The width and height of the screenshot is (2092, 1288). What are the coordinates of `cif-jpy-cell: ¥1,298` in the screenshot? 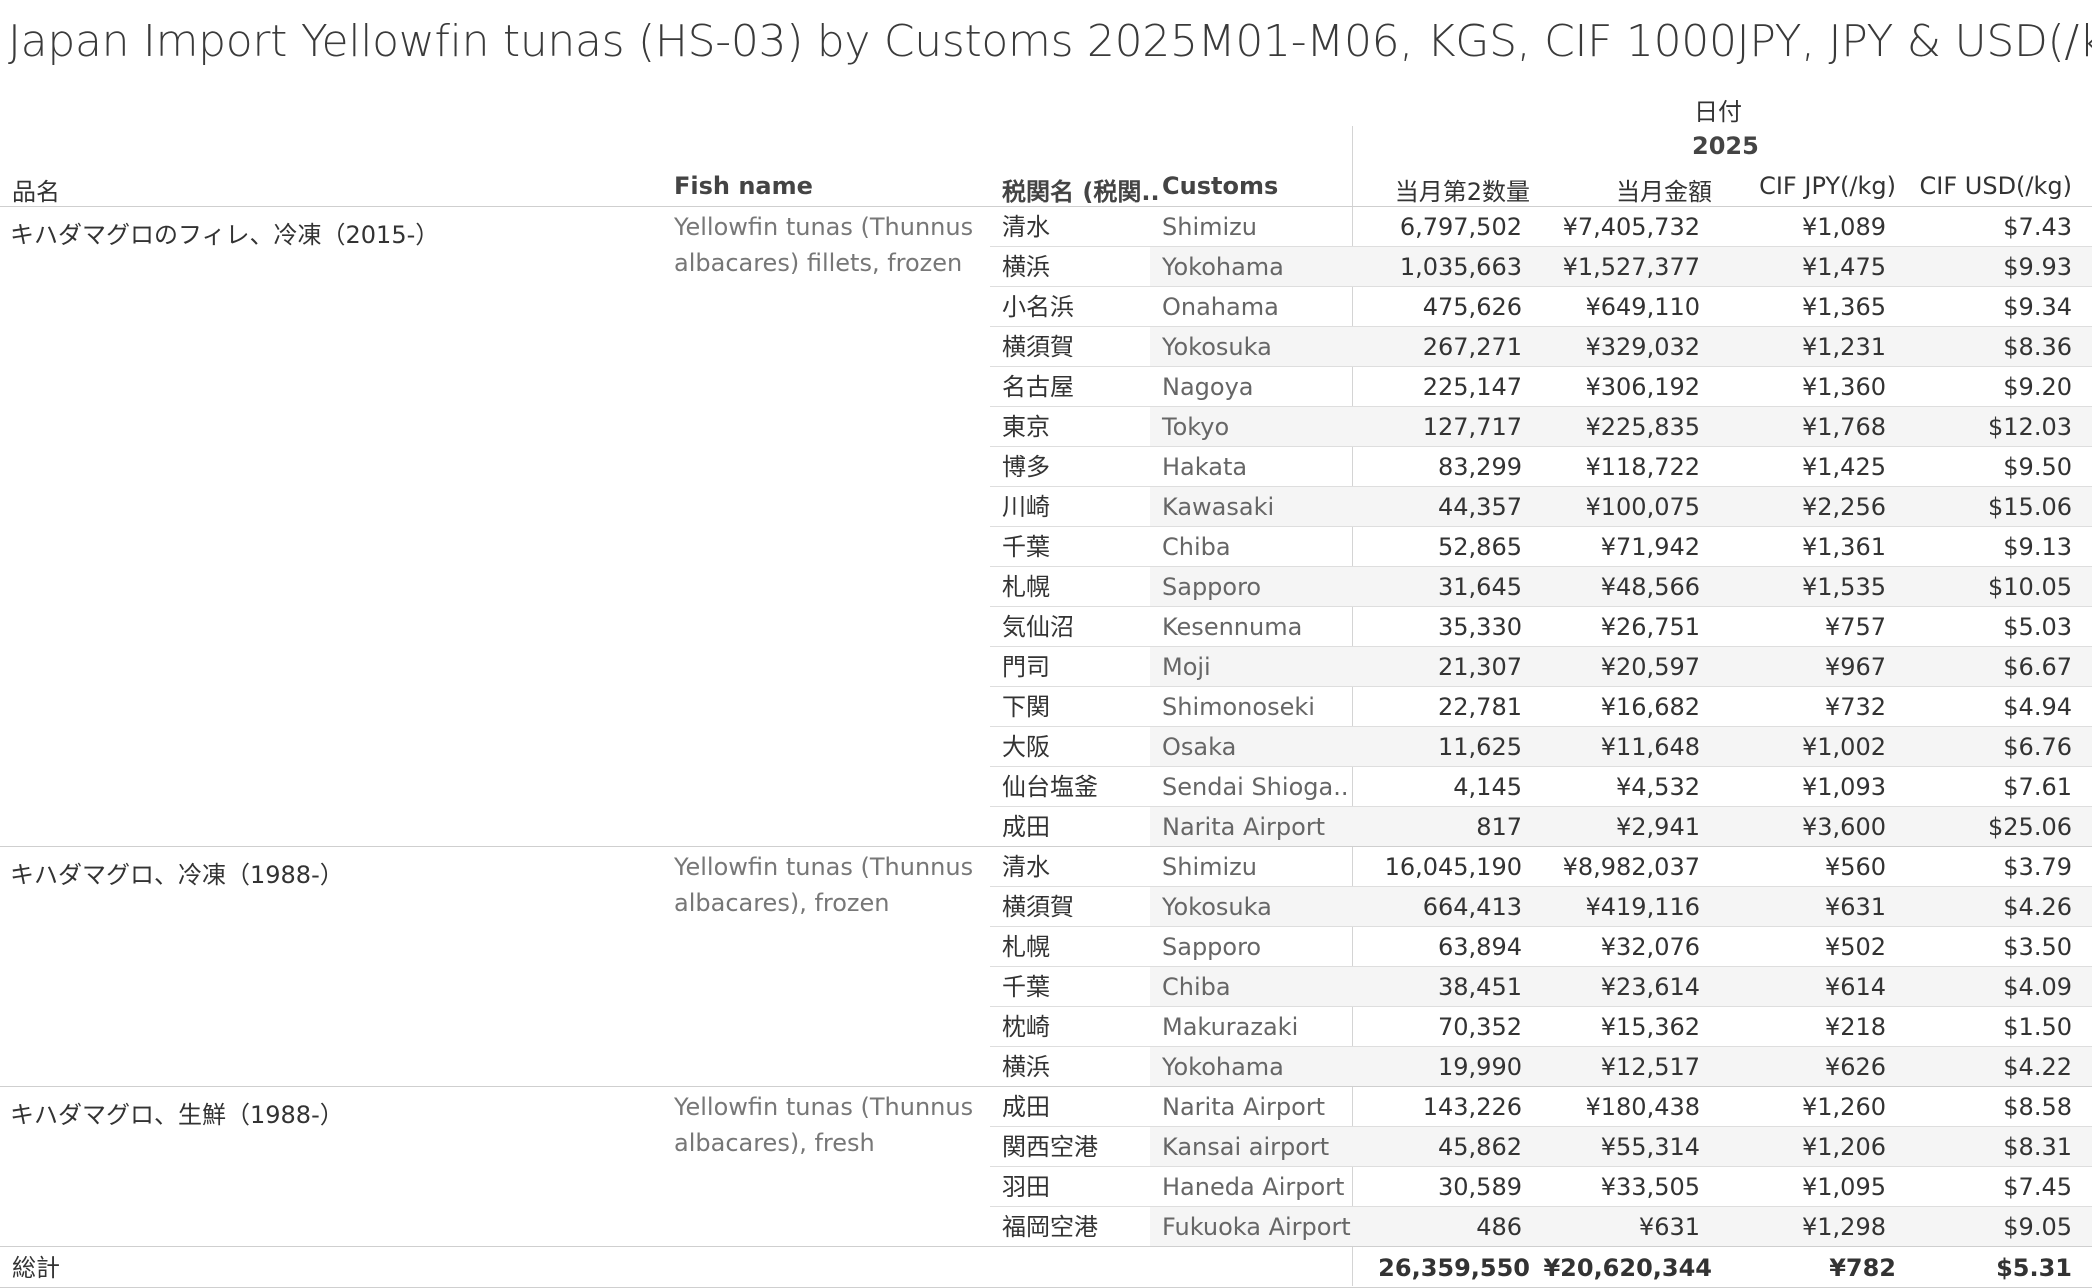 It's located at (1844, 1227).